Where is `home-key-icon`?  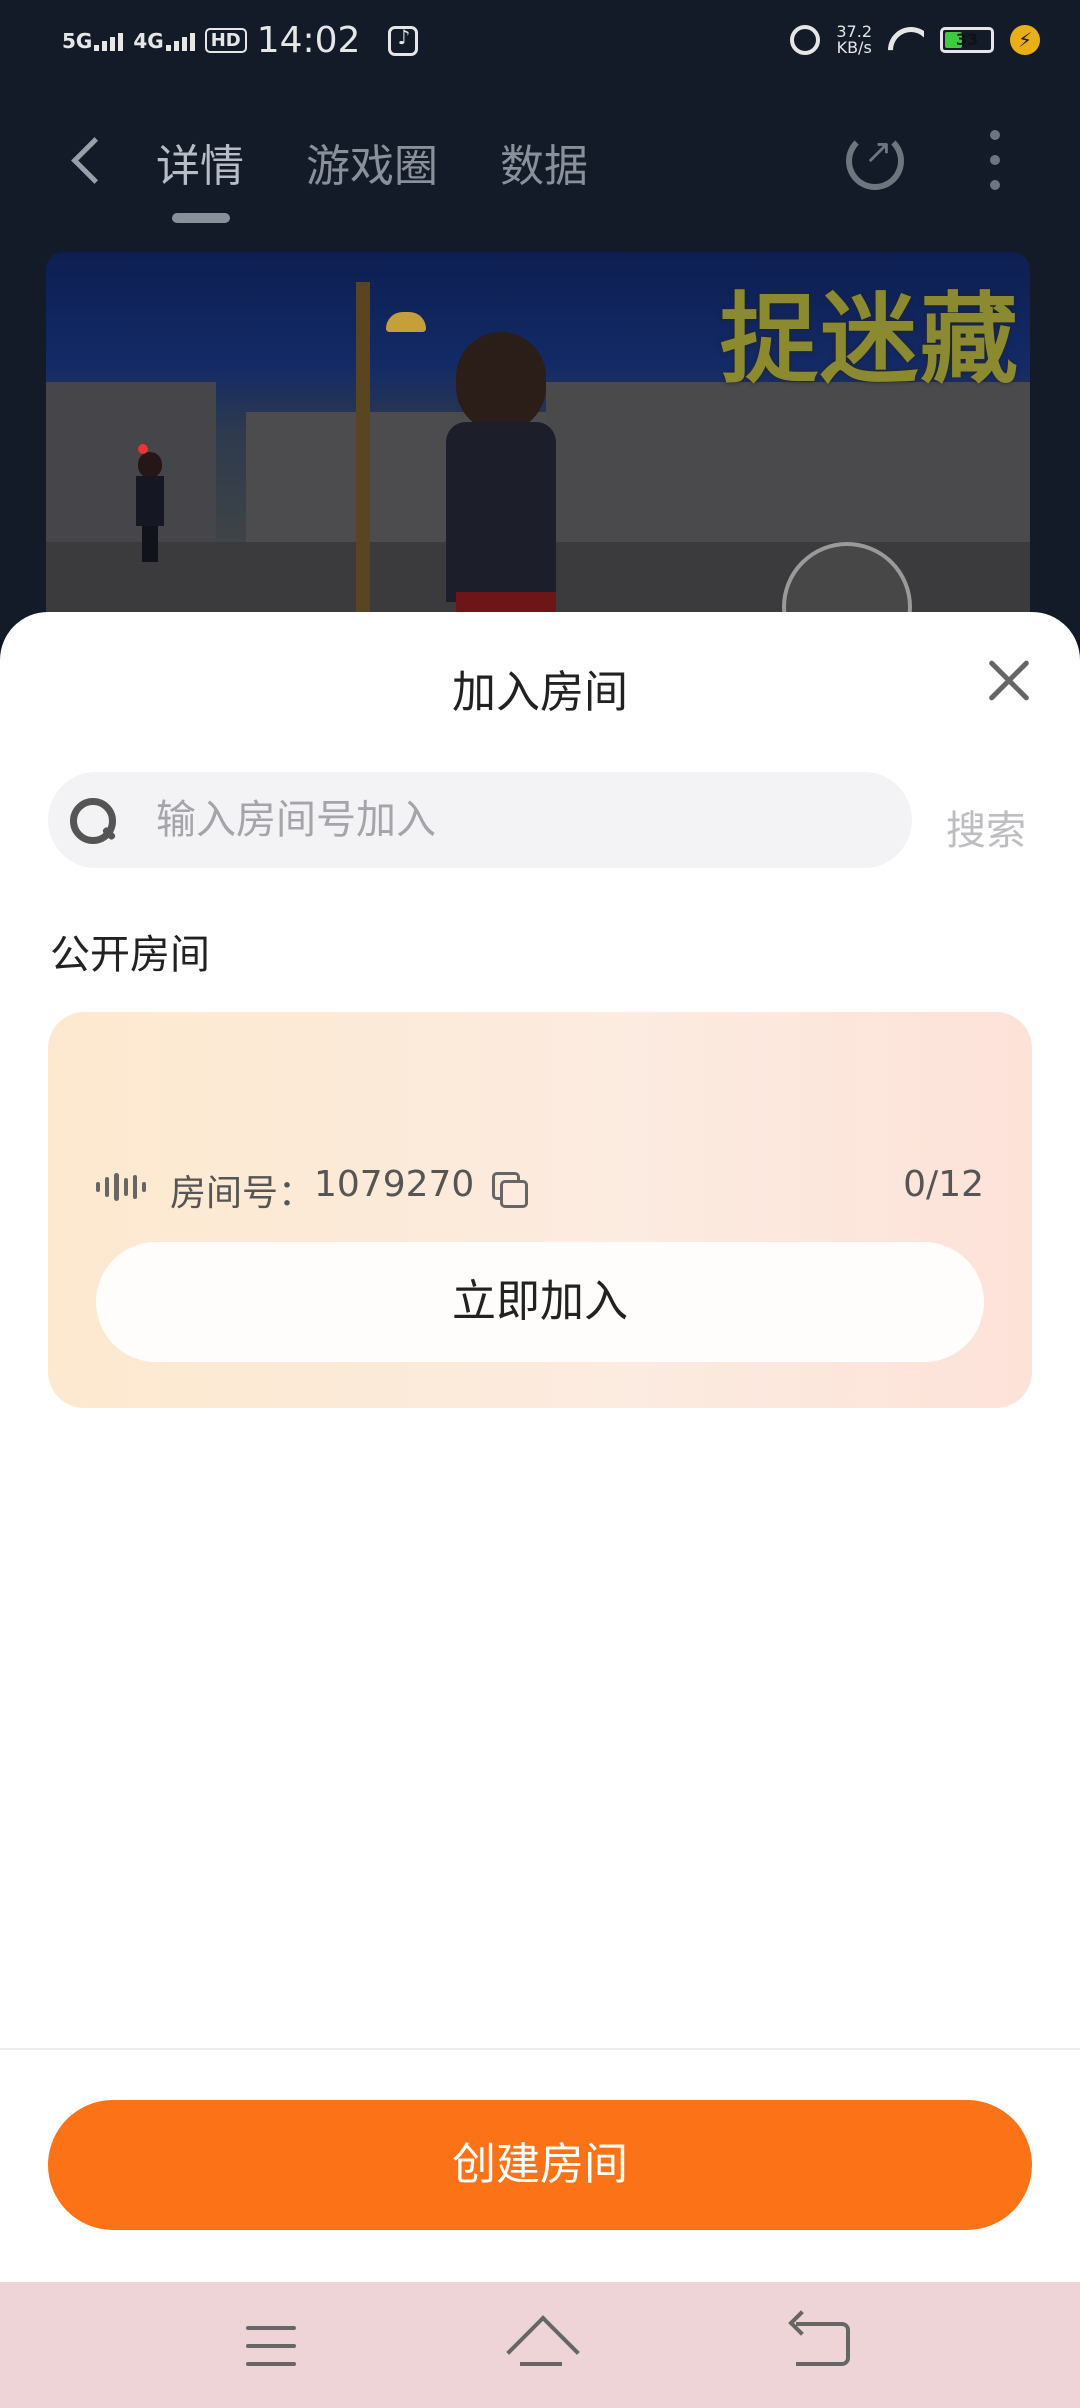 home-key-icon is located at coordinates (541, 2344).